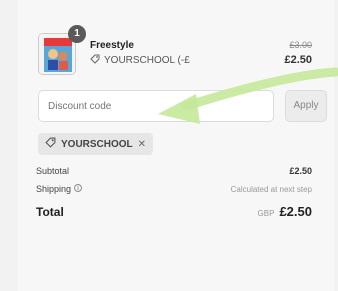  I want to click on subtotal-label: Subtotal, so click(53, 171).